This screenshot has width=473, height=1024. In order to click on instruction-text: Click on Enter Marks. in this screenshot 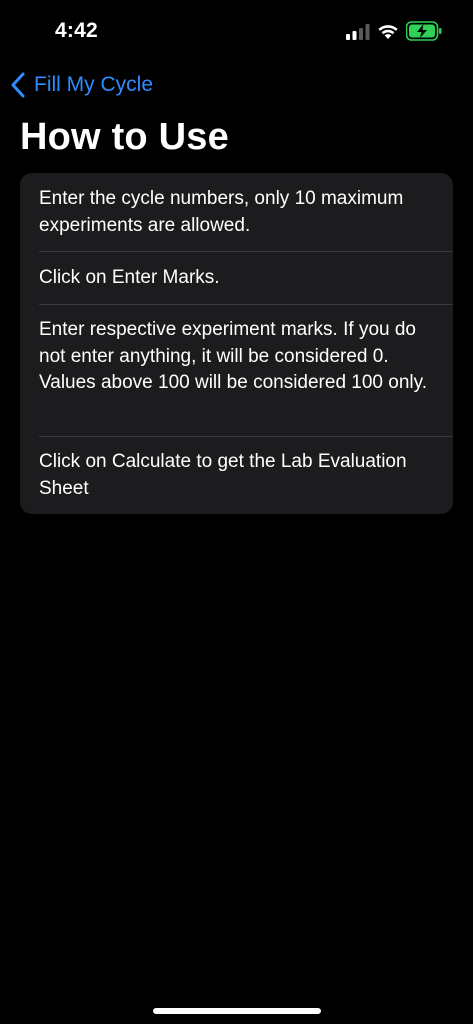, I will do `click(129, 277)`.